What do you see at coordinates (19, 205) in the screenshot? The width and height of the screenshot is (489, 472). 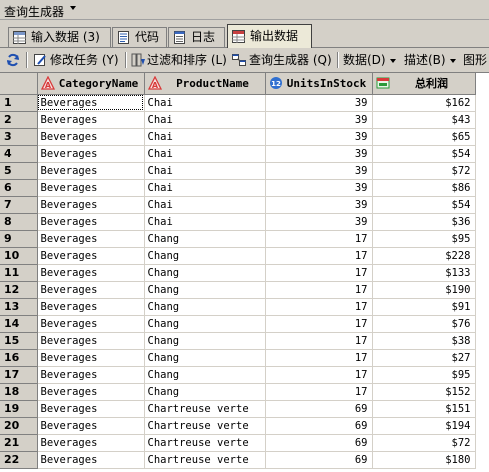 I see `row-number: 7` at bounding box center [19, 205].